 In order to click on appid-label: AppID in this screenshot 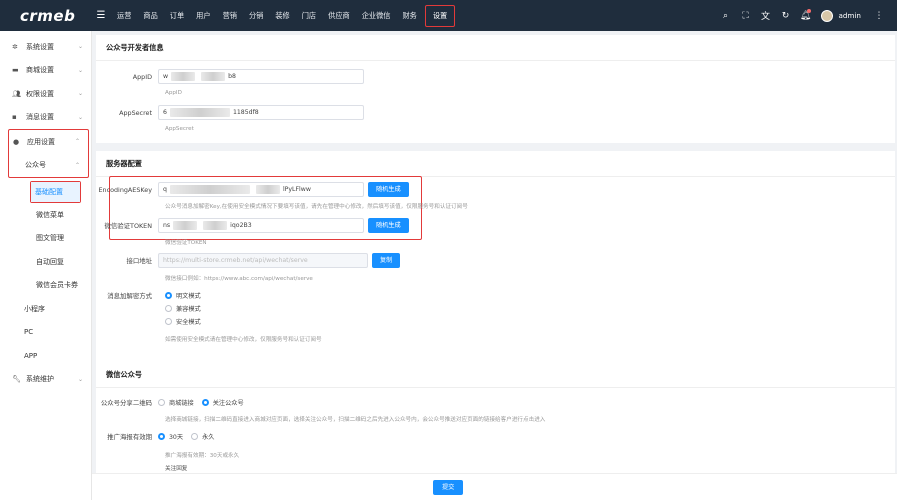, I will do `click(142, 76)`.